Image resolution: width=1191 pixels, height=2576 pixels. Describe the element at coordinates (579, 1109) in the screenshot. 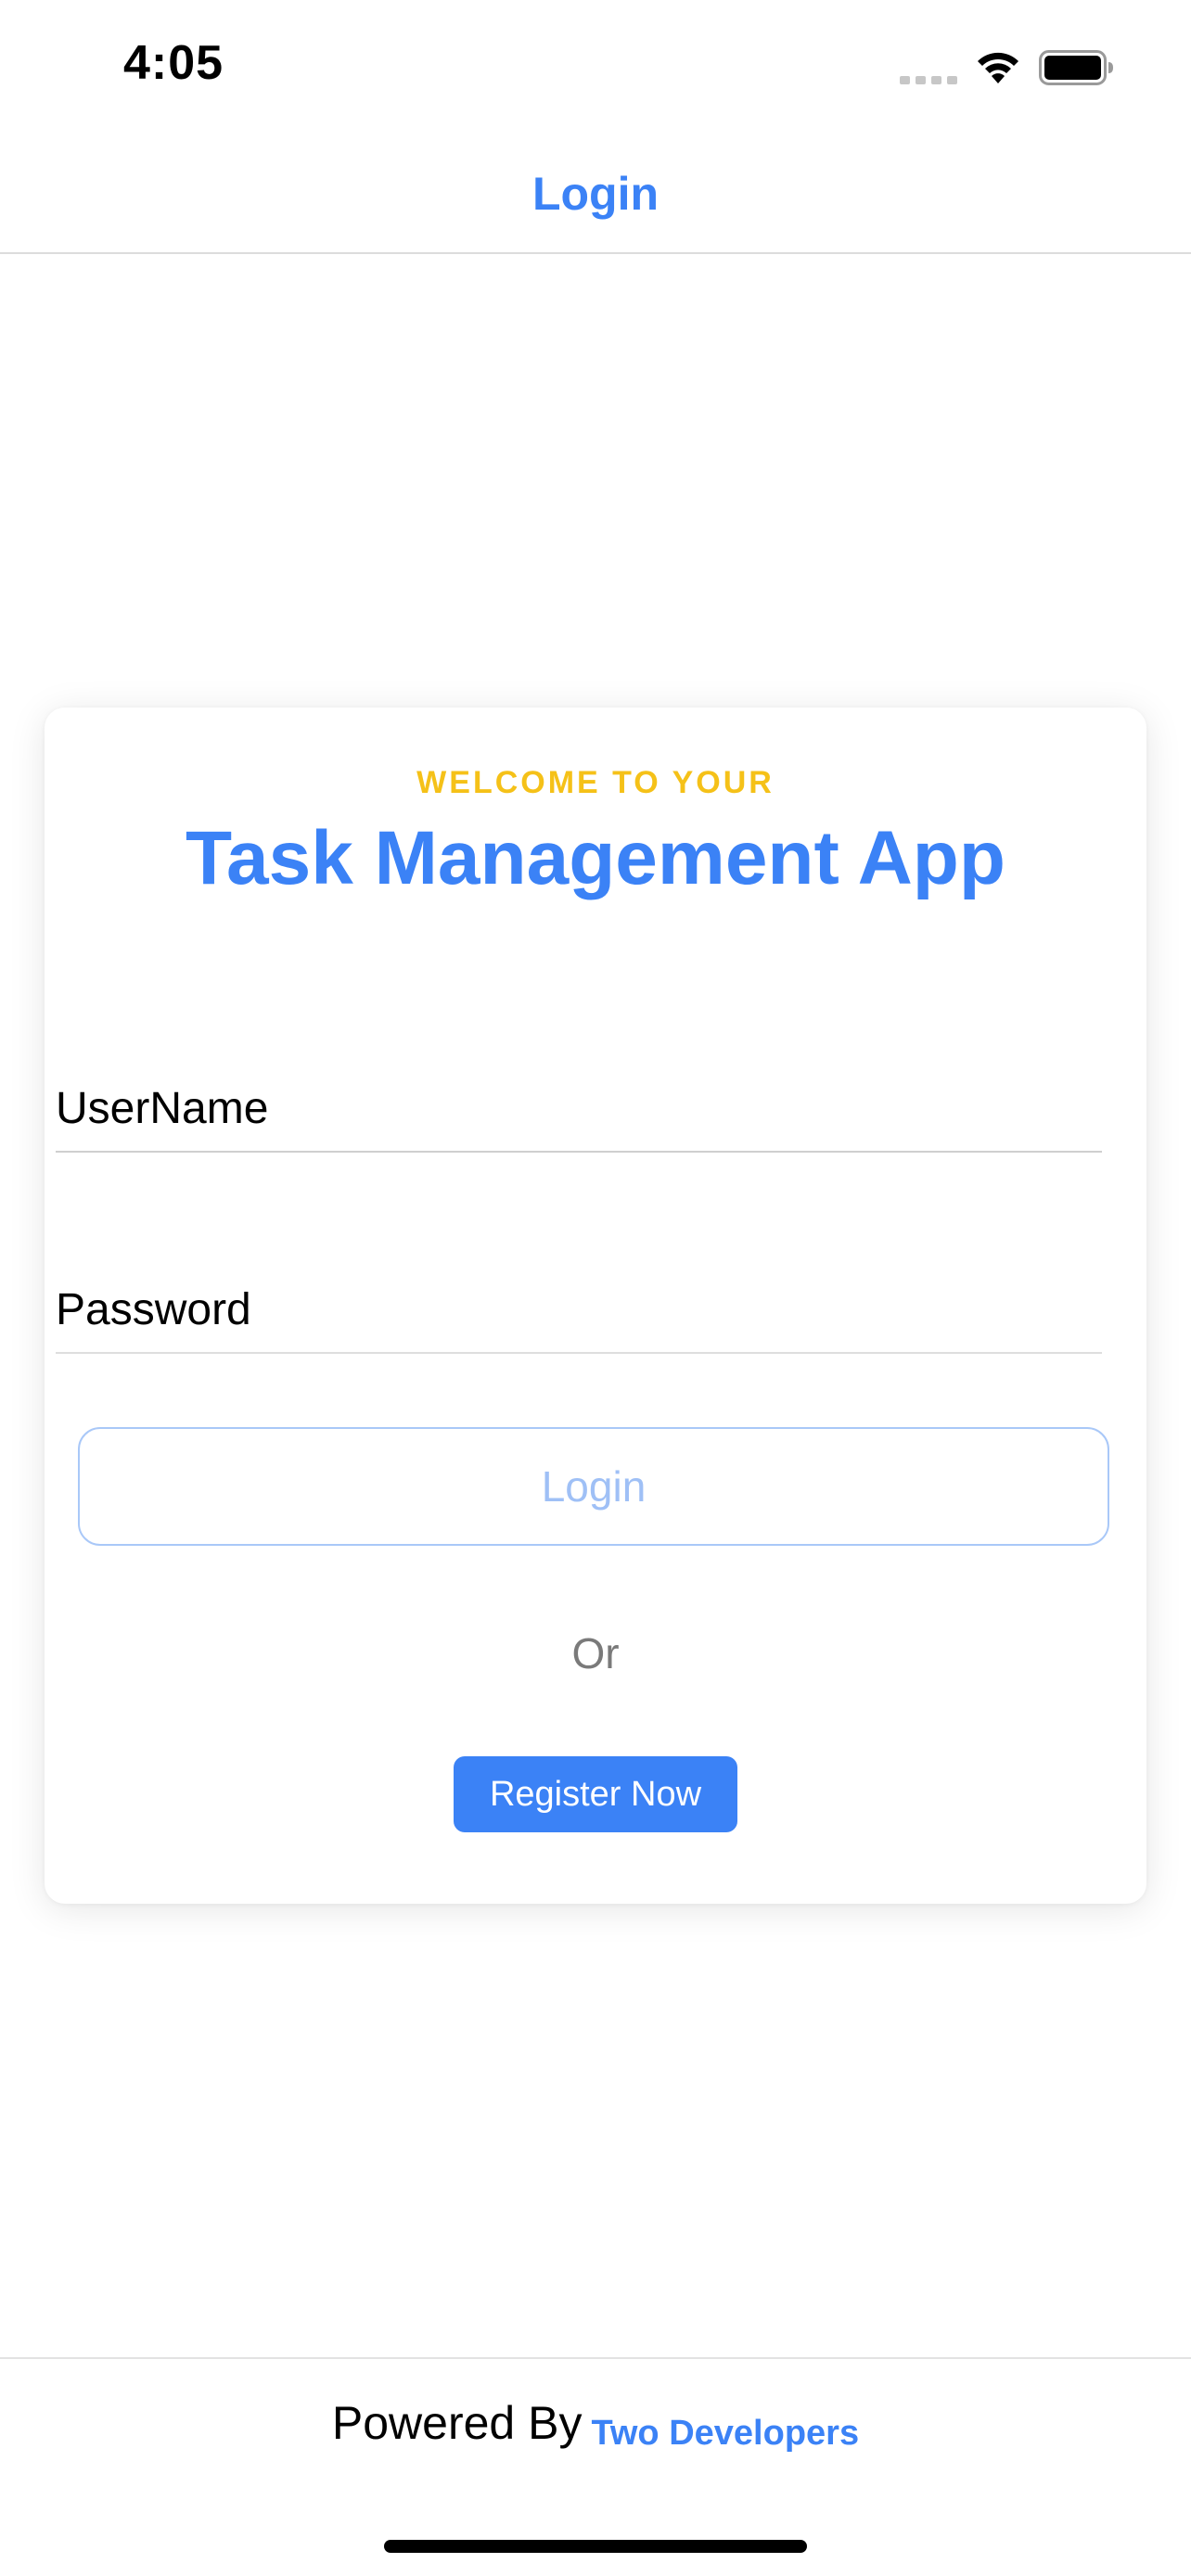

I see `username-input` at that location.